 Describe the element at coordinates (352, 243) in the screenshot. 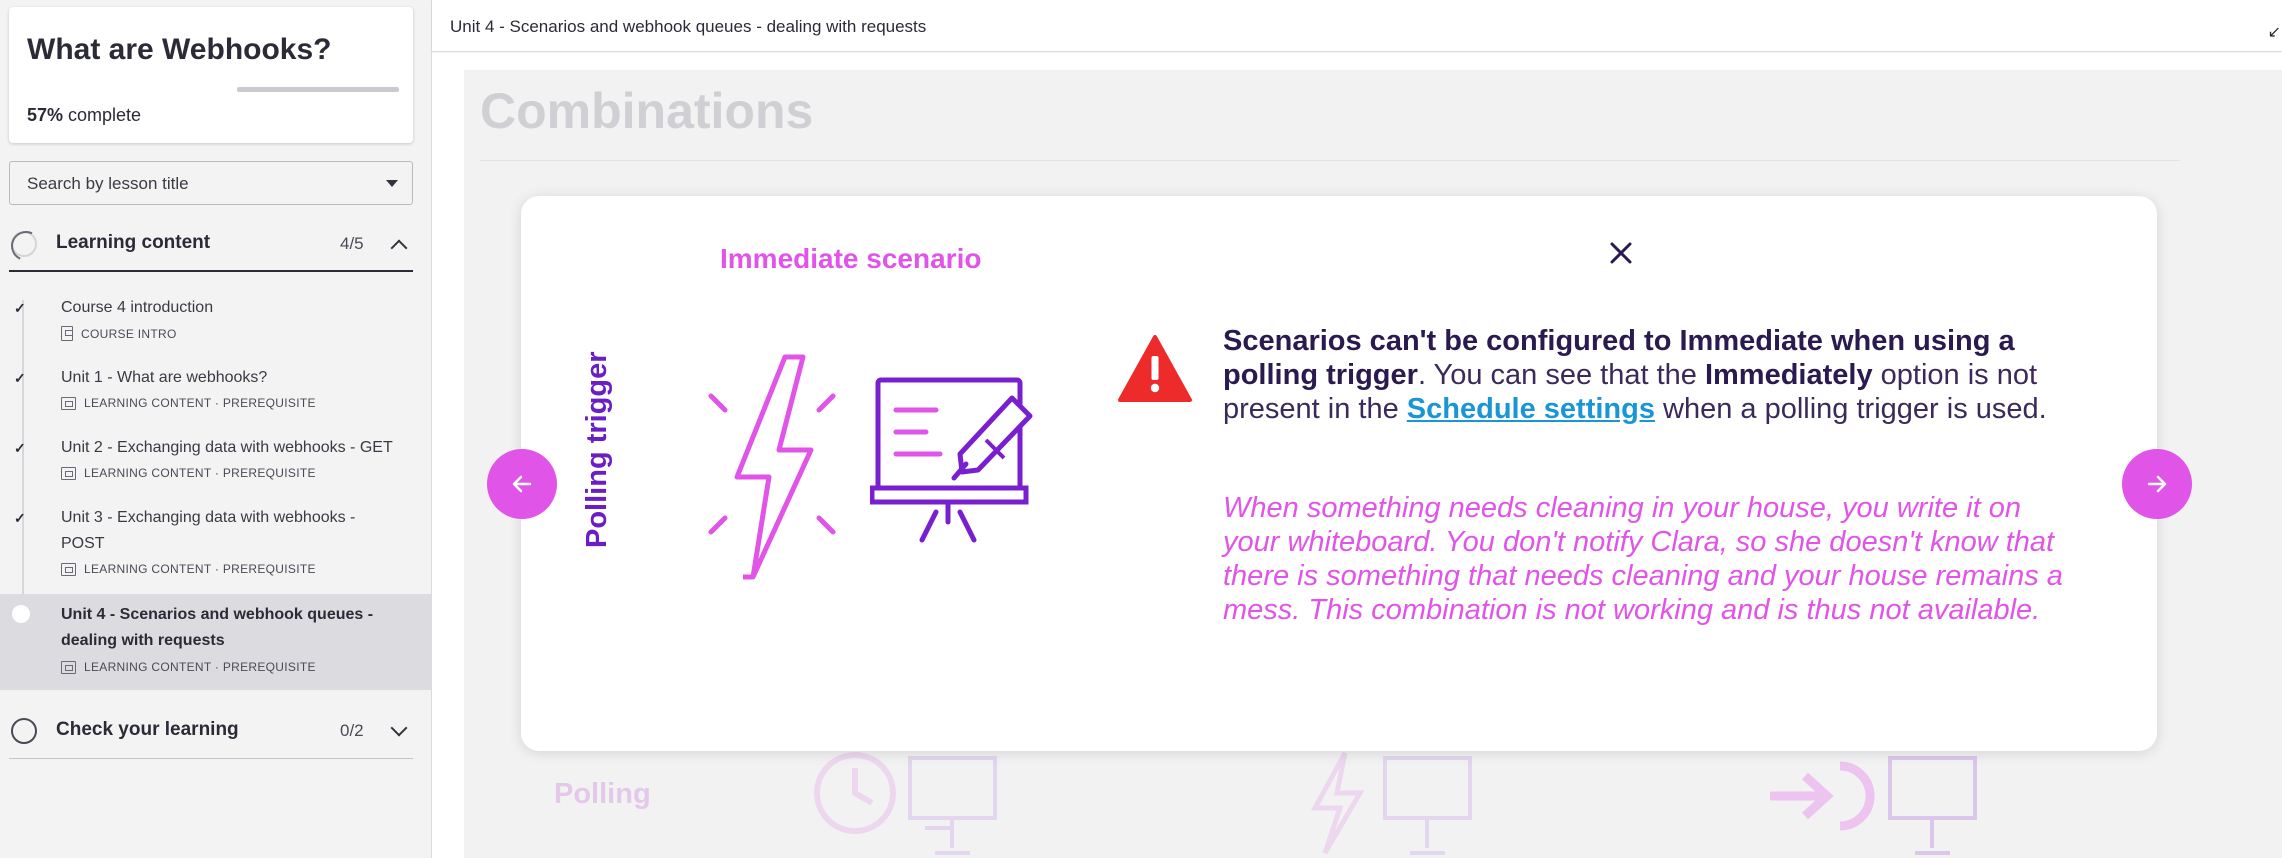

I see `section-count: 4/5` at that location.